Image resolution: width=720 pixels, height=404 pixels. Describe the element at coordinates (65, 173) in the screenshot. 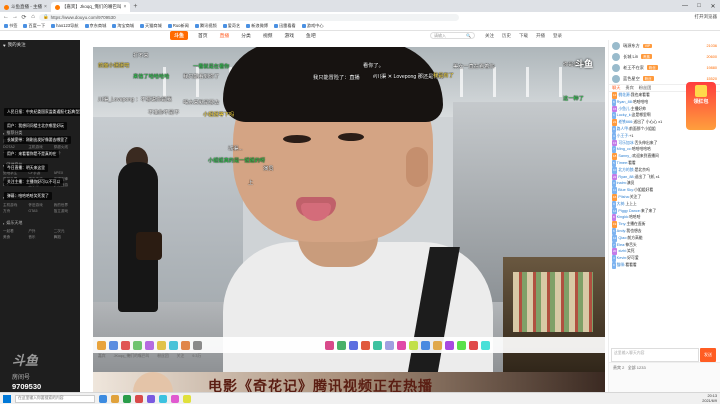

I see `sidebar-category-link: APEX` at that location.